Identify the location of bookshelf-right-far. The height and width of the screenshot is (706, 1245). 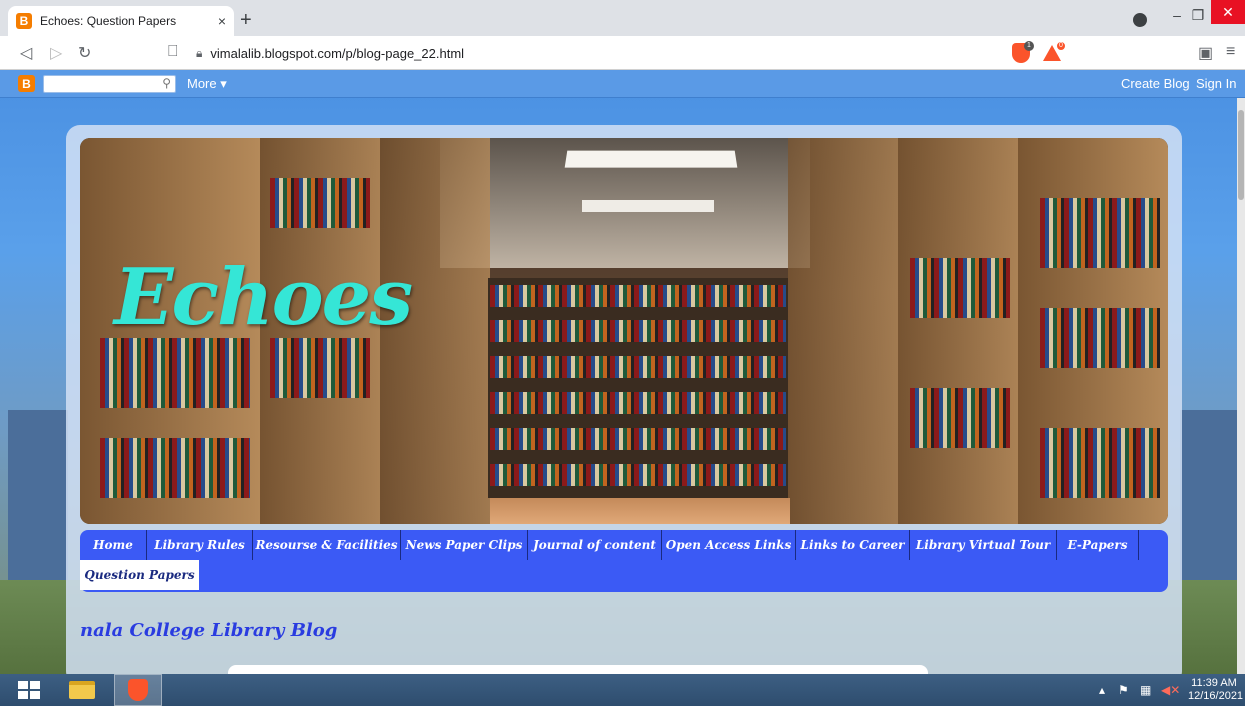
(843, 331).